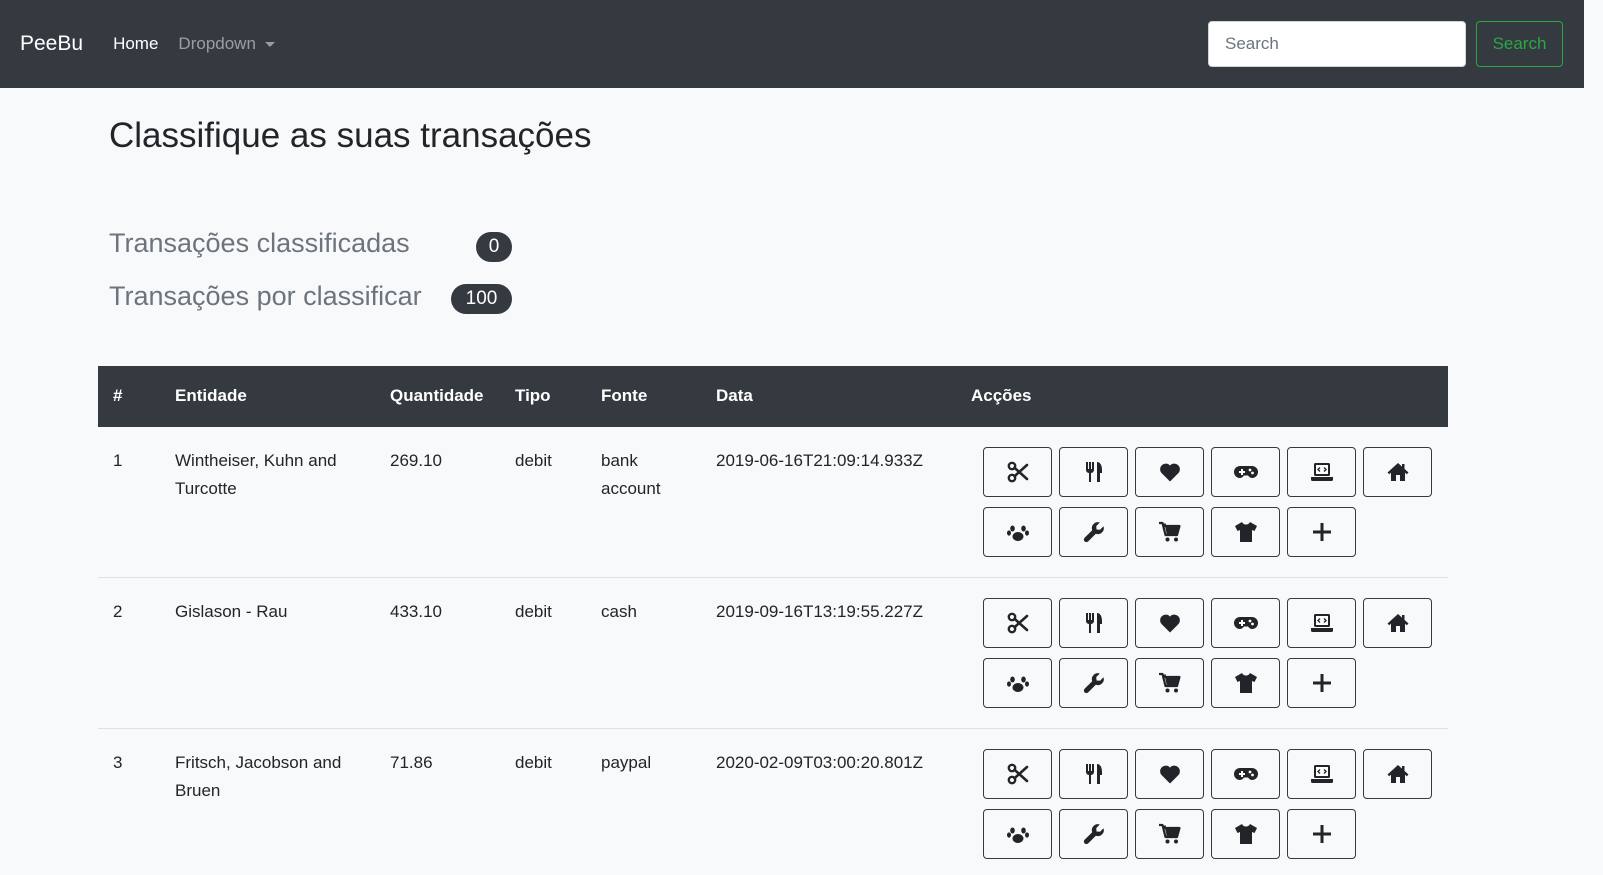 This screenshot has width=1603, height=875. What do you see at coordinates (437, 395) in the screenshot?
I see `header-quantity: Quantidade` at bounding box center [437, 395].